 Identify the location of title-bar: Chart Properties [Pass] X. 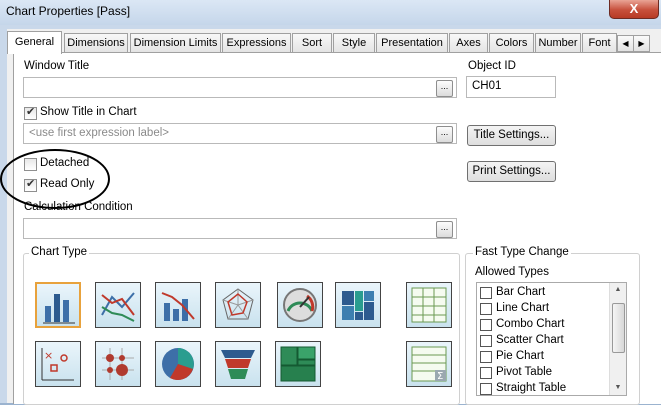
(330, 12).